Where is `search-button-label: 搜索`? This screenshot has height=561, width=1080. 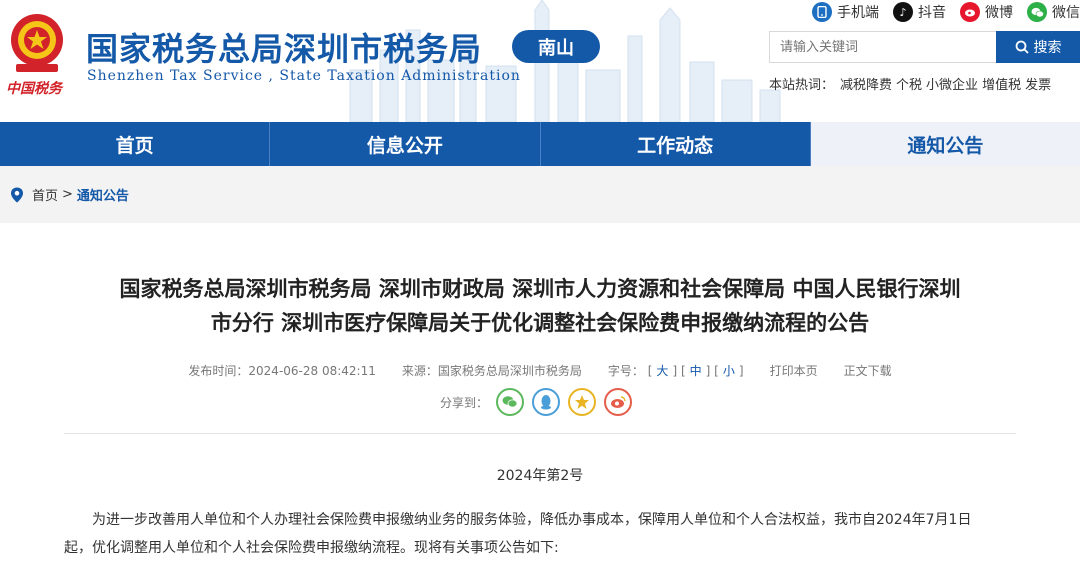
search-button-label: 搜索 is located at coordinates (1047, 48).